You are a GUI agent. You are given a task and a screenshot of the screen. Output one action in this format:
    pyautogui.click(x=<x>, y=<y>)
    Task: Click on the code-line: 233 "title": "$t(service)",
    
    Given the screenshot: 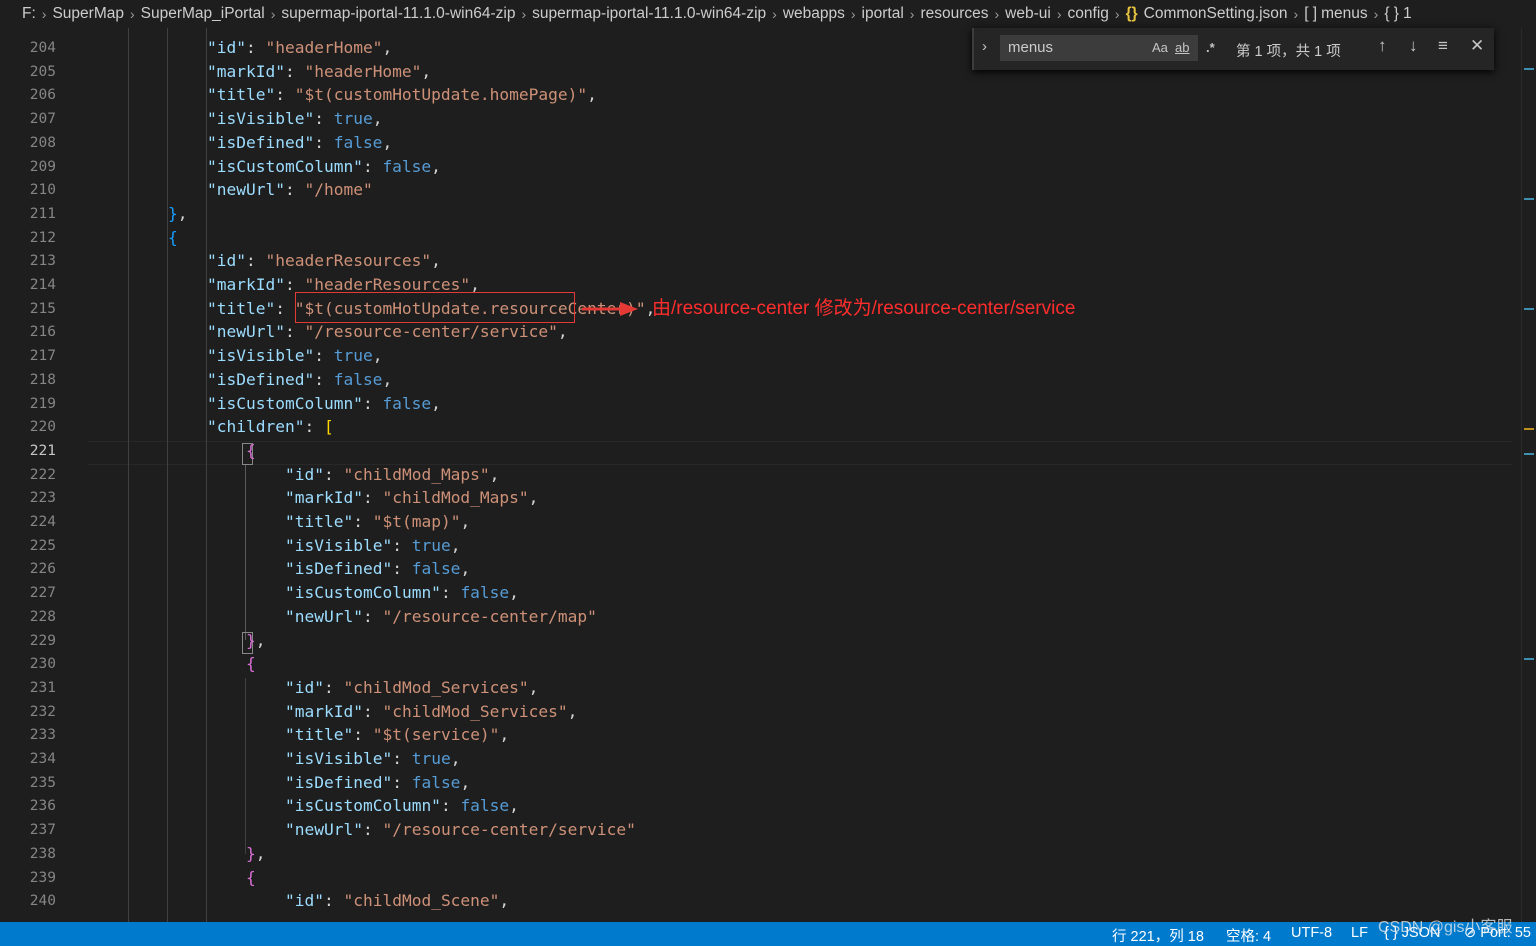 What is the action you would take?
    pyautogui.click(x=768, y=735)
    